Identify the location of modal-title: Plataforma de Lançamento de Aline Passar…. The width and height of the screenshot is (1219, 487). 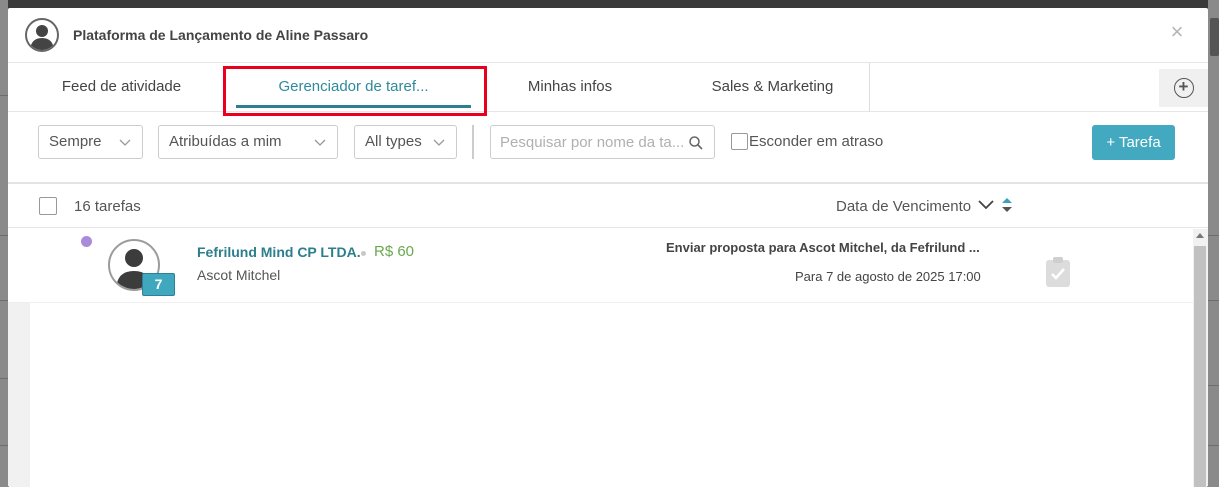
(221, 35).